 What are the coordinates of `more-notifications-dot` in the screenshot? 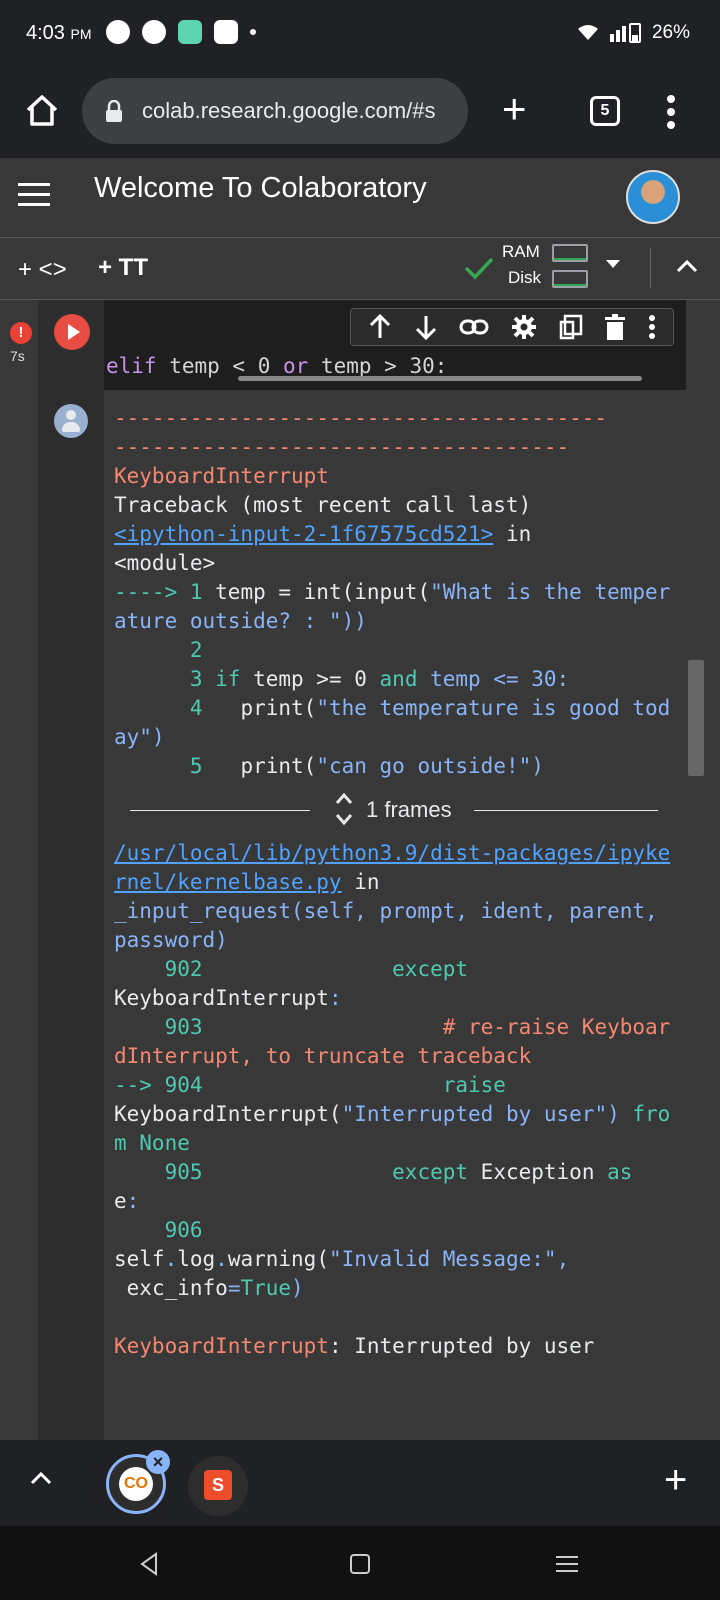 It's located at (253, 32).